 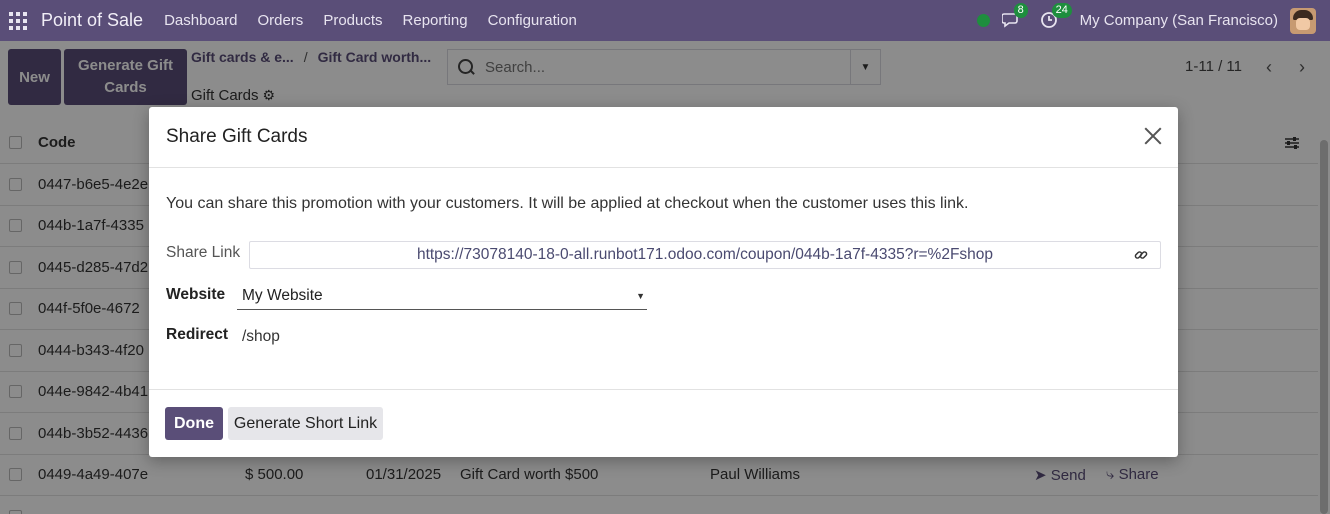 I want to click on messages-badge: 8, so click(x=1020, y=10).